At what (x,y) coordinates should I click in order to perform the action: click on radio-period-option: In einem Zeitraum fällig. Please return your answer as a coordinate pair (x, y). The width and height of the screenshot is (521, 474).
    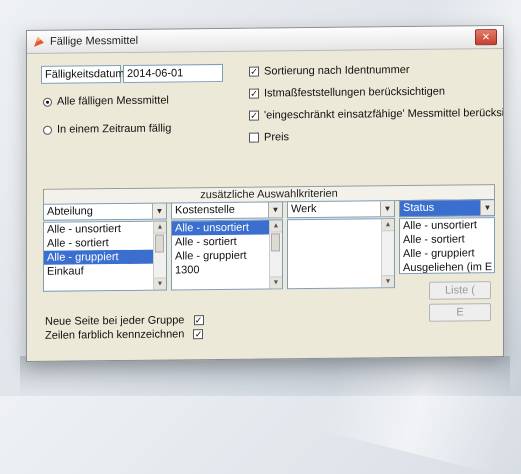
    Looking at the image, I should click on (107, 129).